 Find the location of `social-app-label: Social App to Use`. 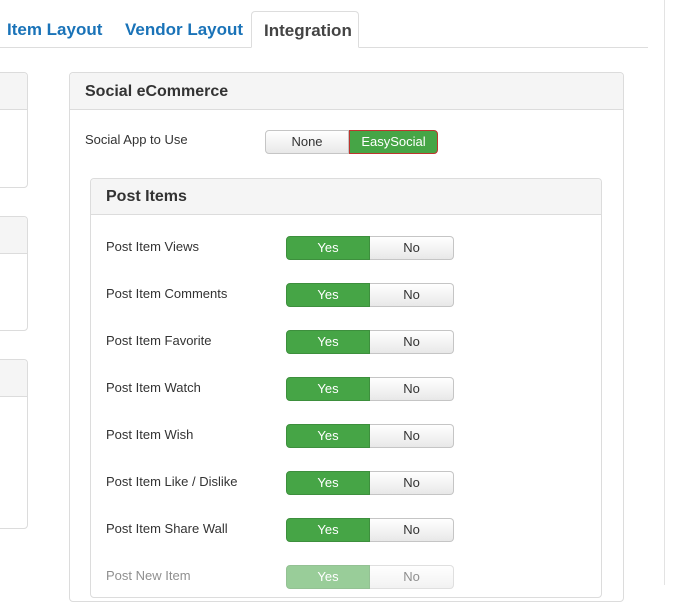

social-app-label: Social App to Use is located at coordinates (136, 139).